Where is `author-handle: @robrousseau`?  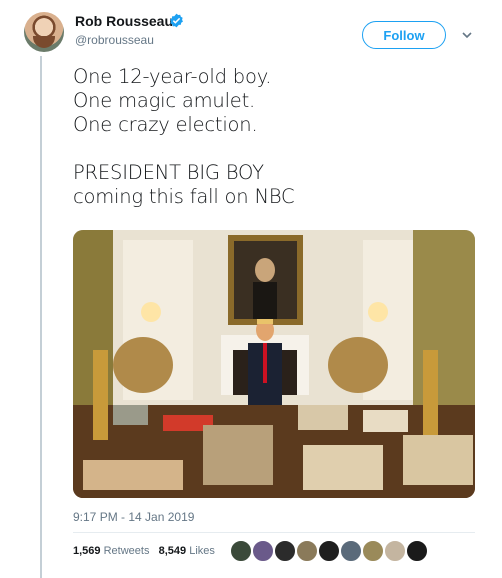 author-handle: @robrousseau is located at coordinates (114, 40).